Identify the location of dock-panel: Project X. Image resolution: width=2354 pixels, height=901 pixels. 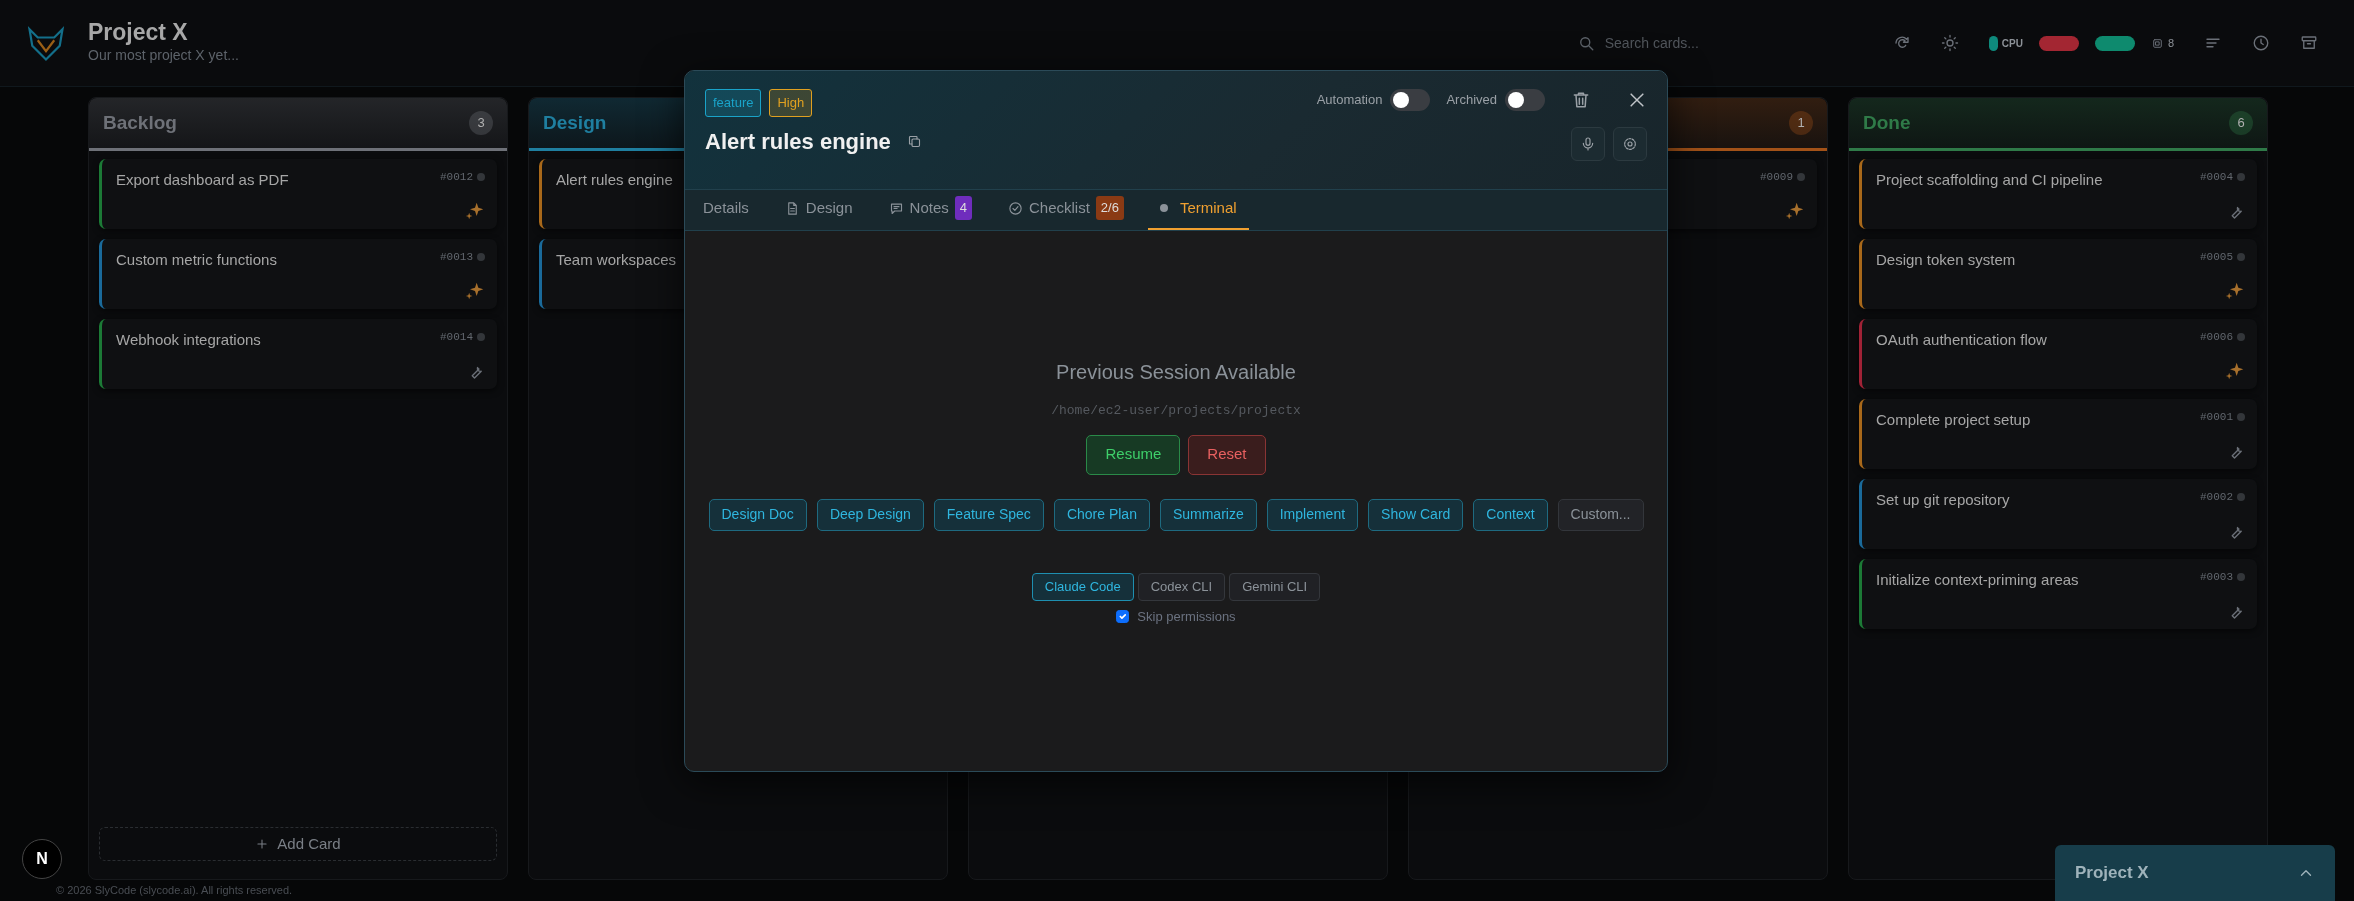
(2195, 873).